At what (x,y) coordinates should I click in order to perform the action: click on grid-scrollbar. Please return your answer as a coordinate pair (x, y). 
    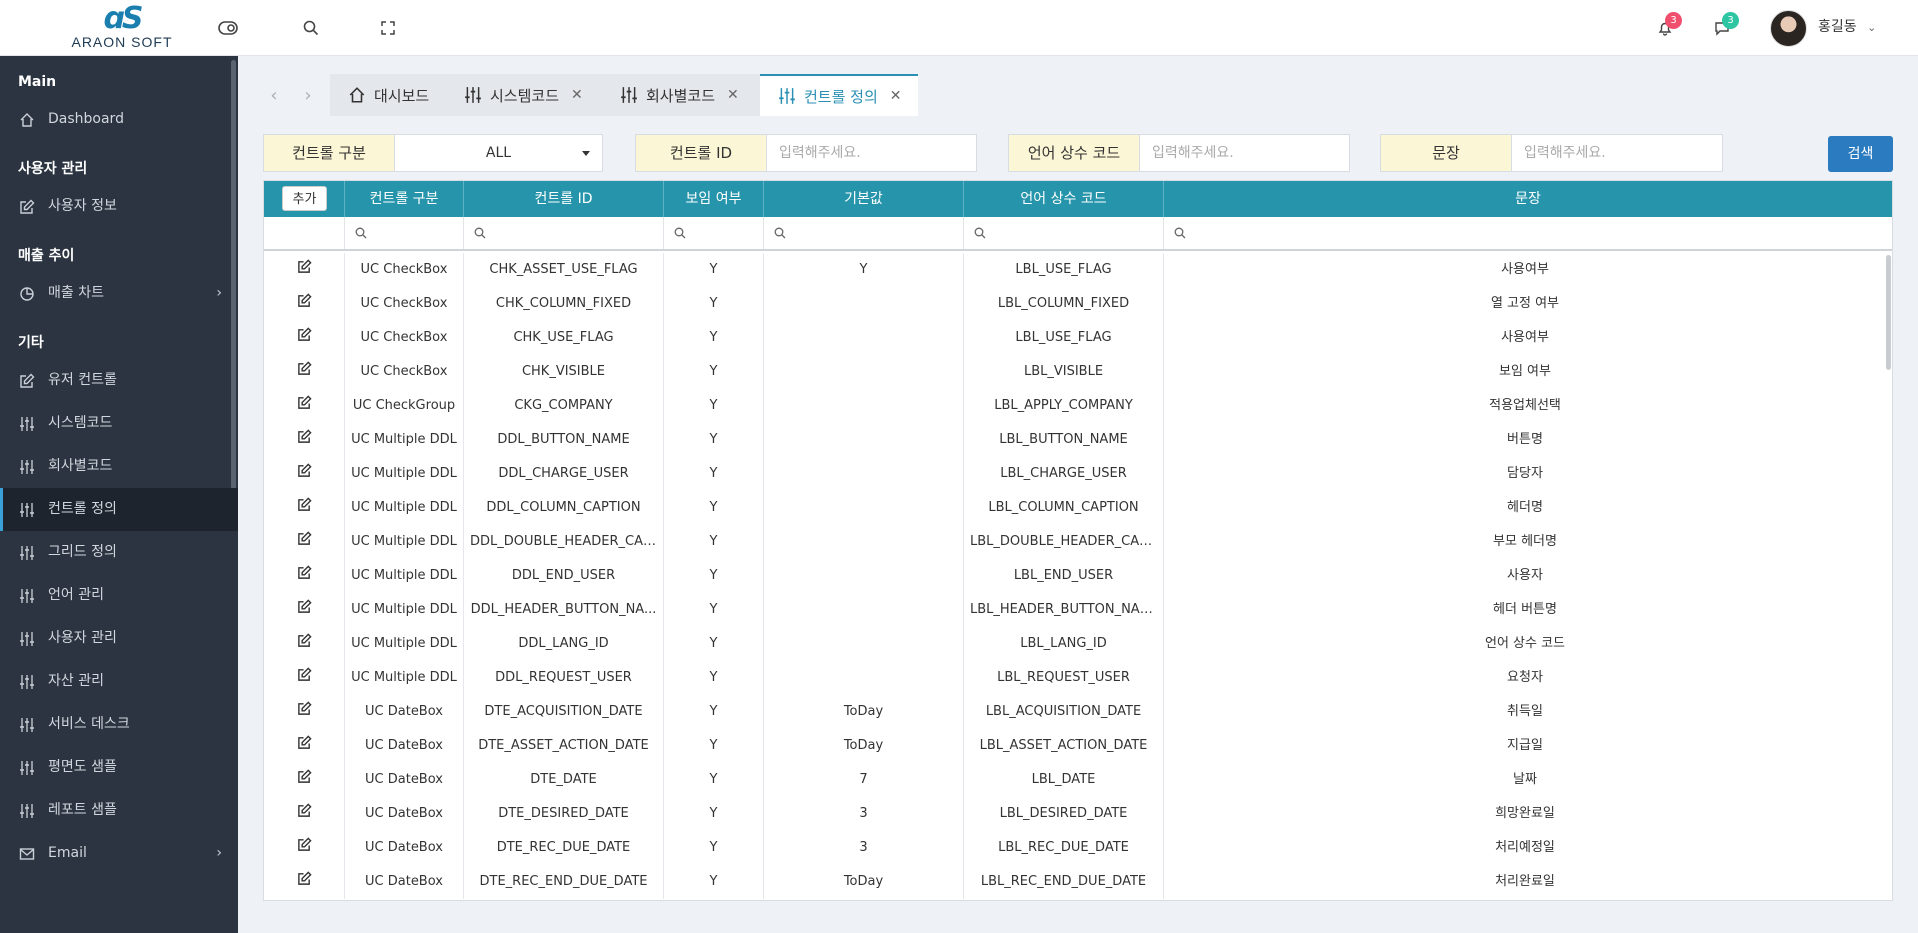
    Looking at the image, I should click on (1888, 312).